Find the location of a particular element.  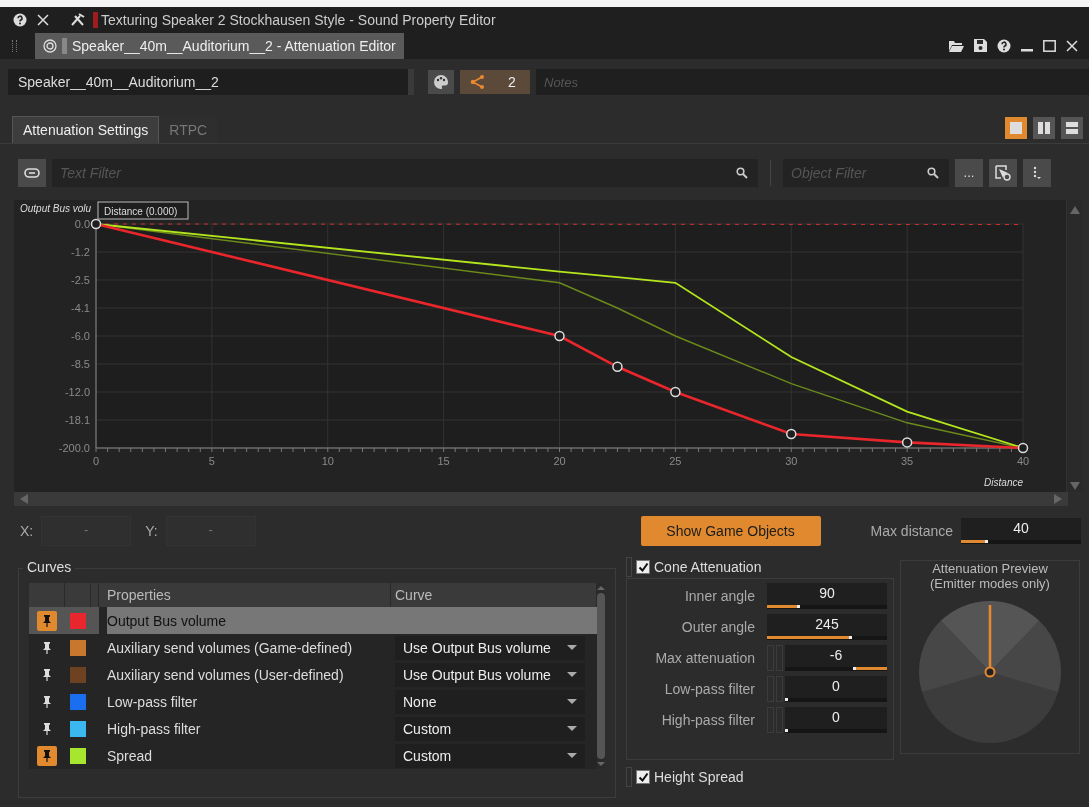

x-tick-label: 0 is located at coordinates (96, 461).